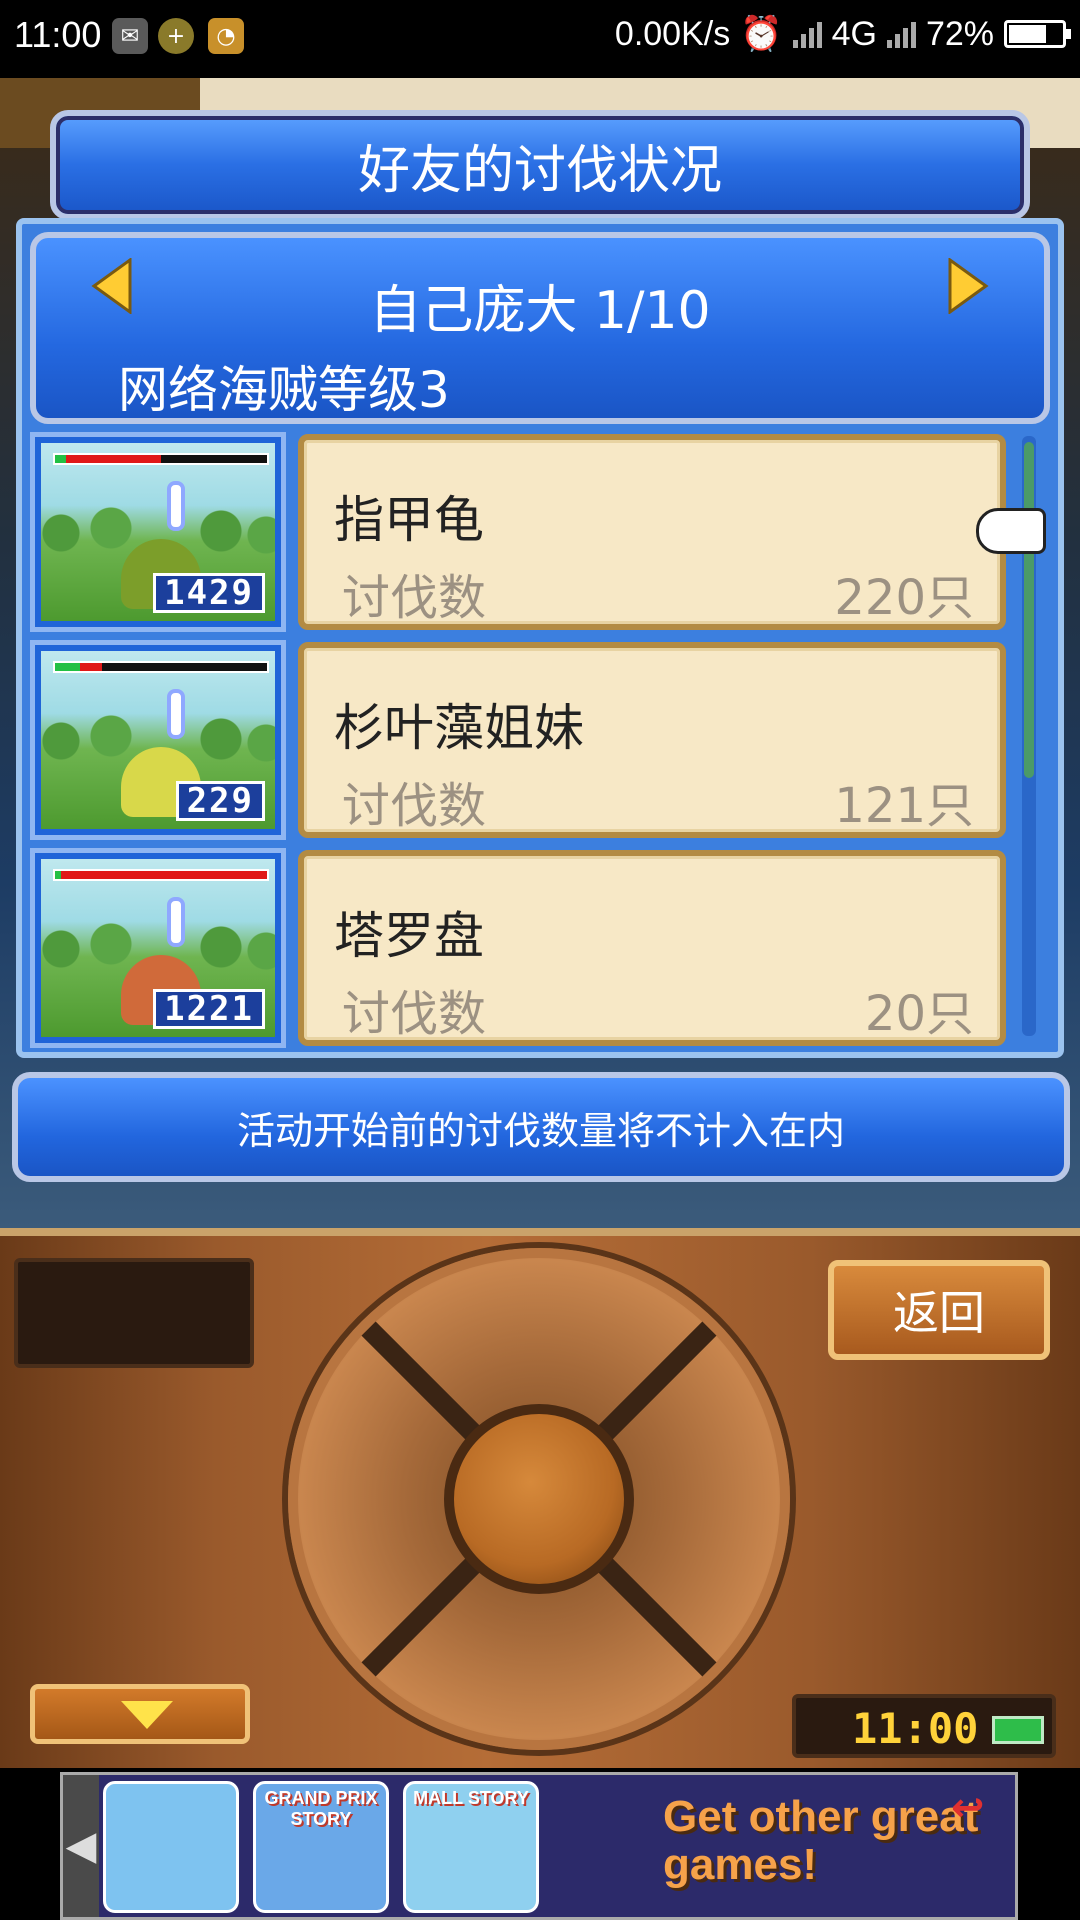 The width and height of the screenshot is (1080, 1920). What do you see at coordinates (540, 39) in the screenshot?
I see `status-bar: 11:00 ✉ + ◔ 0.00K/s ⏰ 4G 72%` at bounding box center [540, 39].